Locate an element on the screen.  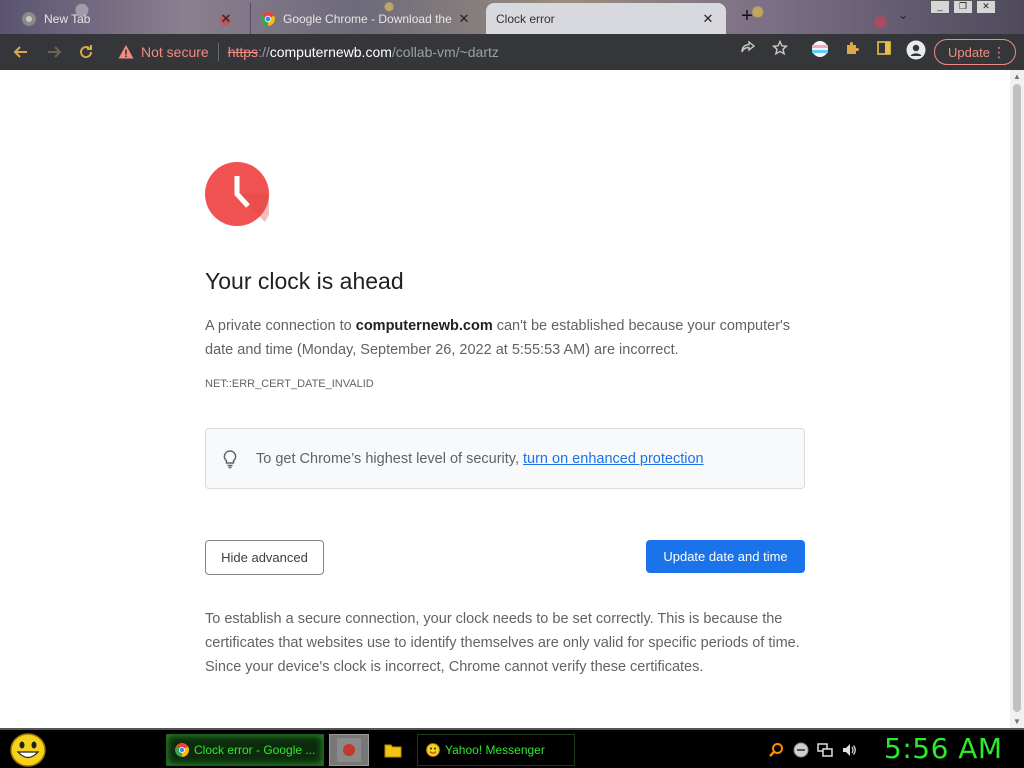
close-window-button: ✕ is located at coordinates (986, 7).